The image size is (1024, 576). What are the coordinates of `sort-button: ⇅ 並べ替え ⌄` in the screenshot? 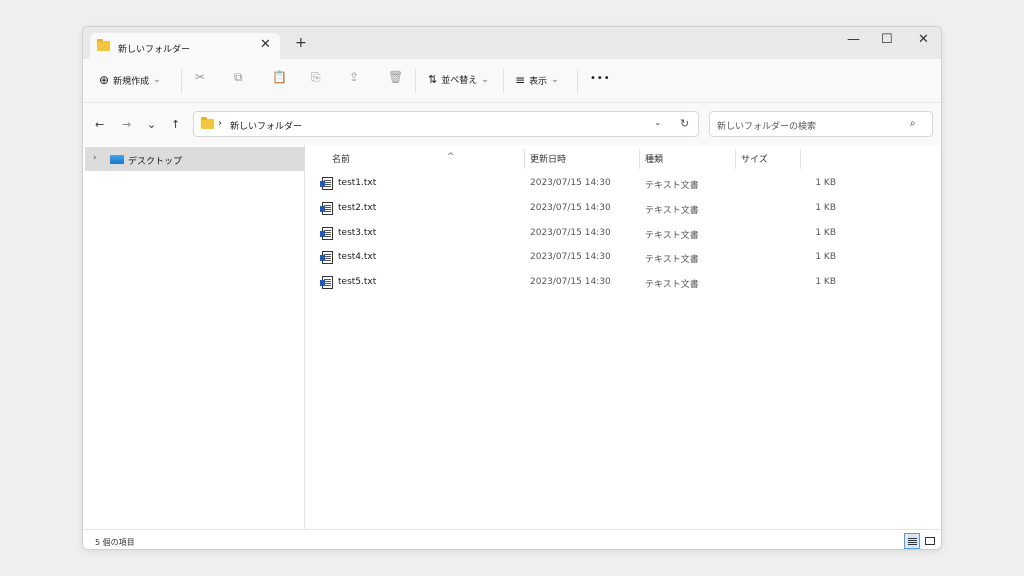 It's located at (458, 79).